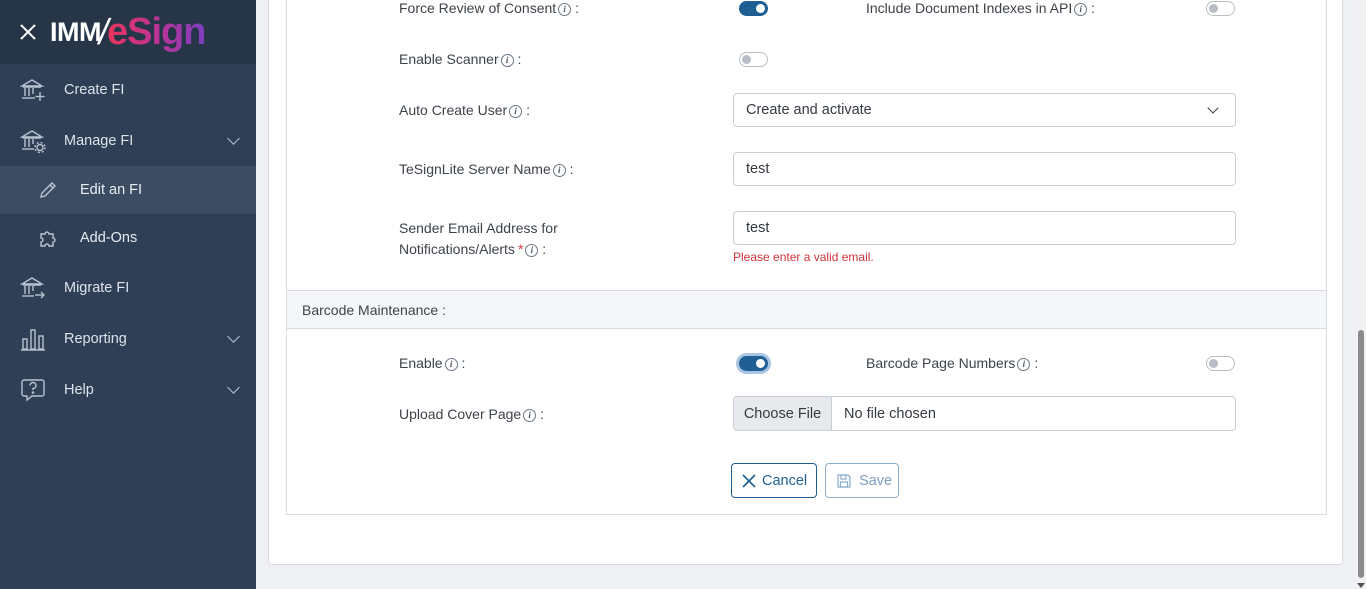 This screenshot has width=1366, height=589. I want to click on enable-scanner-label-text: Enable Scanner, so click(449, 59).